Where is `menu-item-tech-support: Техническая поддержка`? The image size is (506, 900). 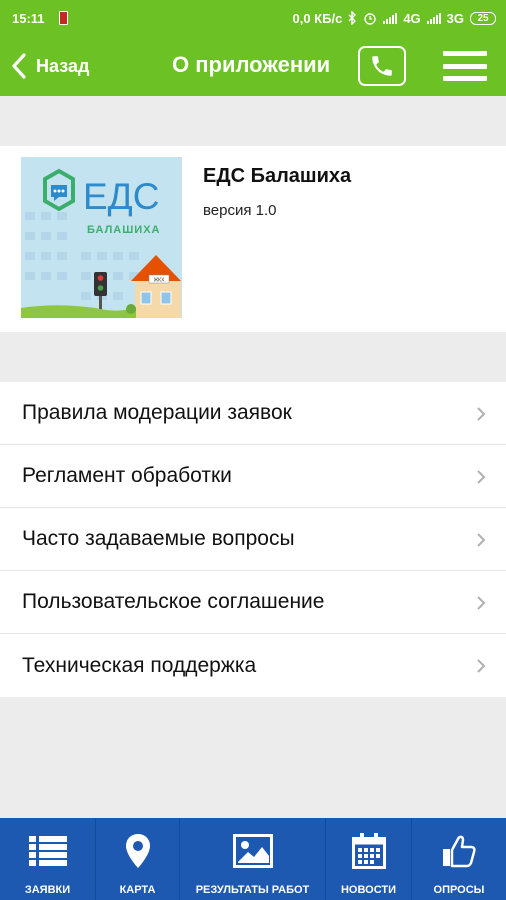
menu-item-tech-support: Техническая поддержка is located at coordinates (253, 665).